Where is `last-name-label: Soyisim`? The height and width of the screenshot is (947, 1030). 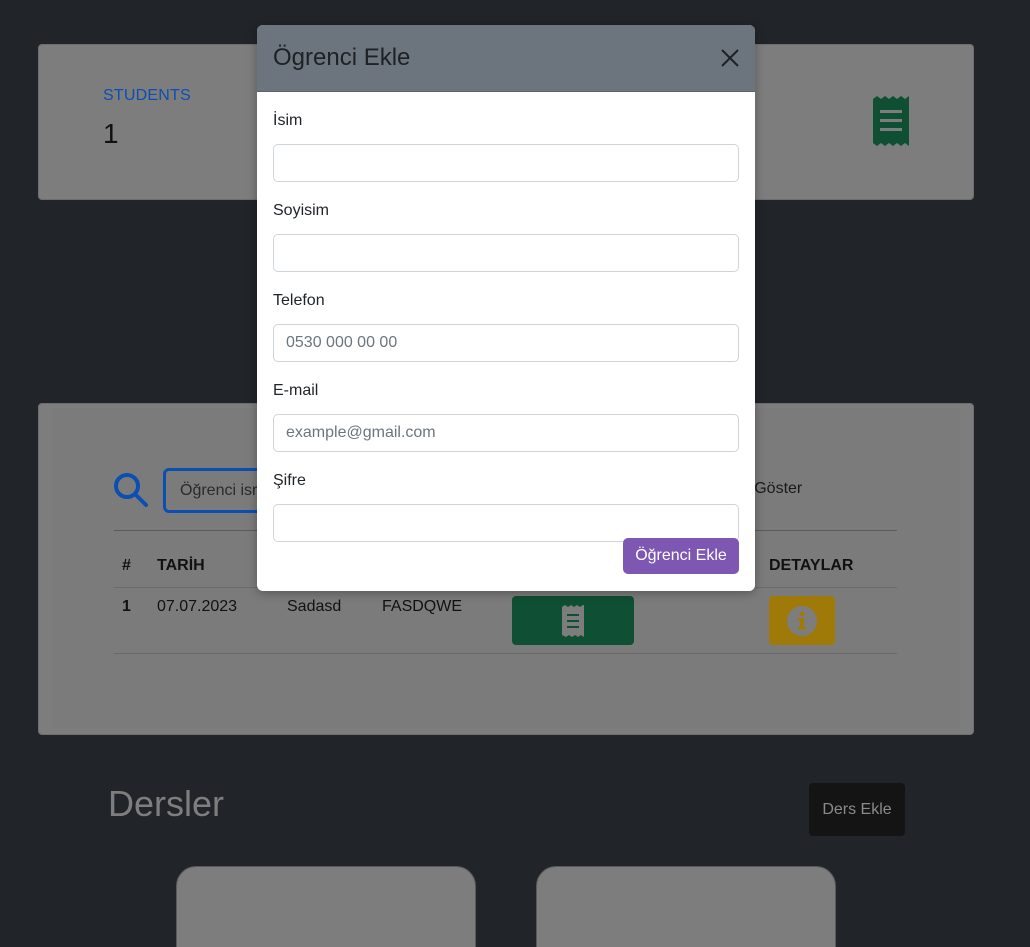
last-name-label: Soyisim is located at coordinates (301, 210).